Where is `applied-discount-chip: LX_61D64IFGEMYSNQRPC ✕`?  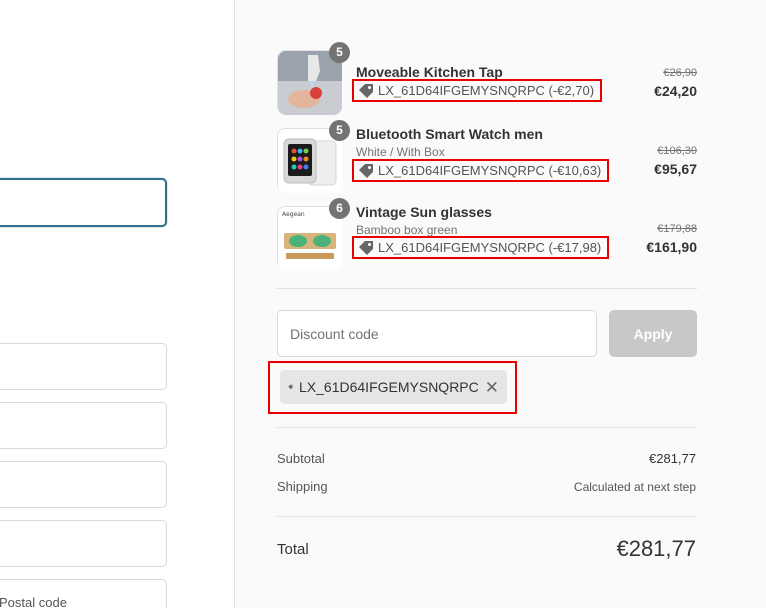
applied-discount-chip: LX_61D64IFGEMYSNQRPC ✕ is located at coordinates (393, 387).